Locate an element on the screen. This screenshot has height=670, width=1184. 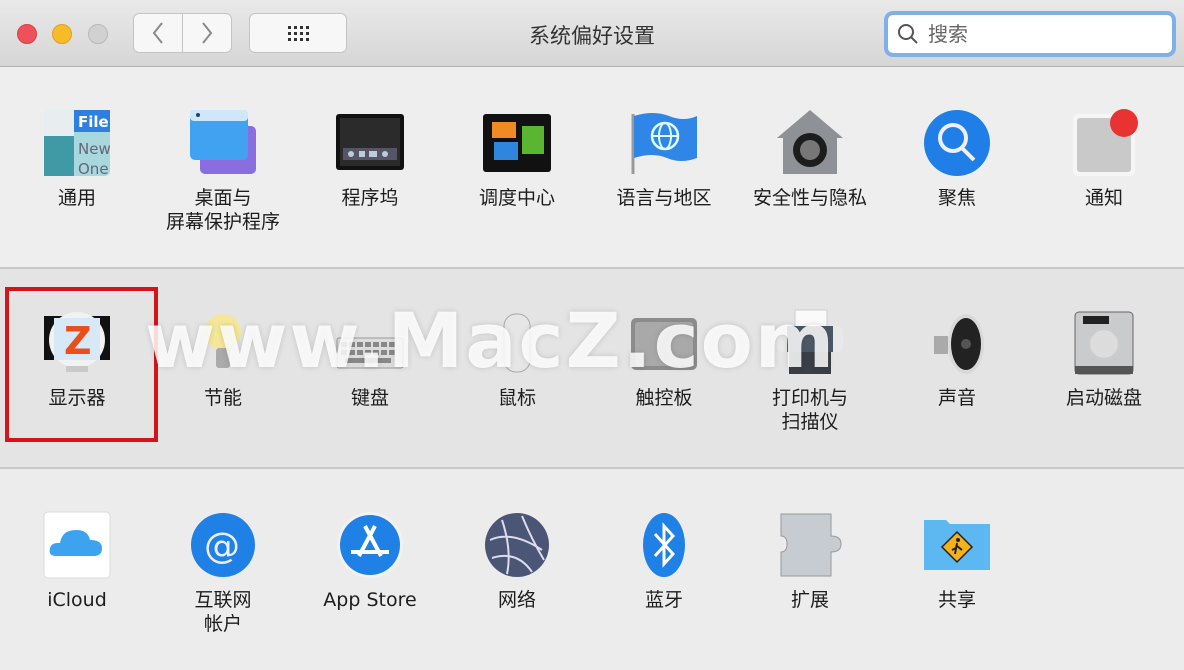
security-privacy-icon is located at coordinates (810, 143).